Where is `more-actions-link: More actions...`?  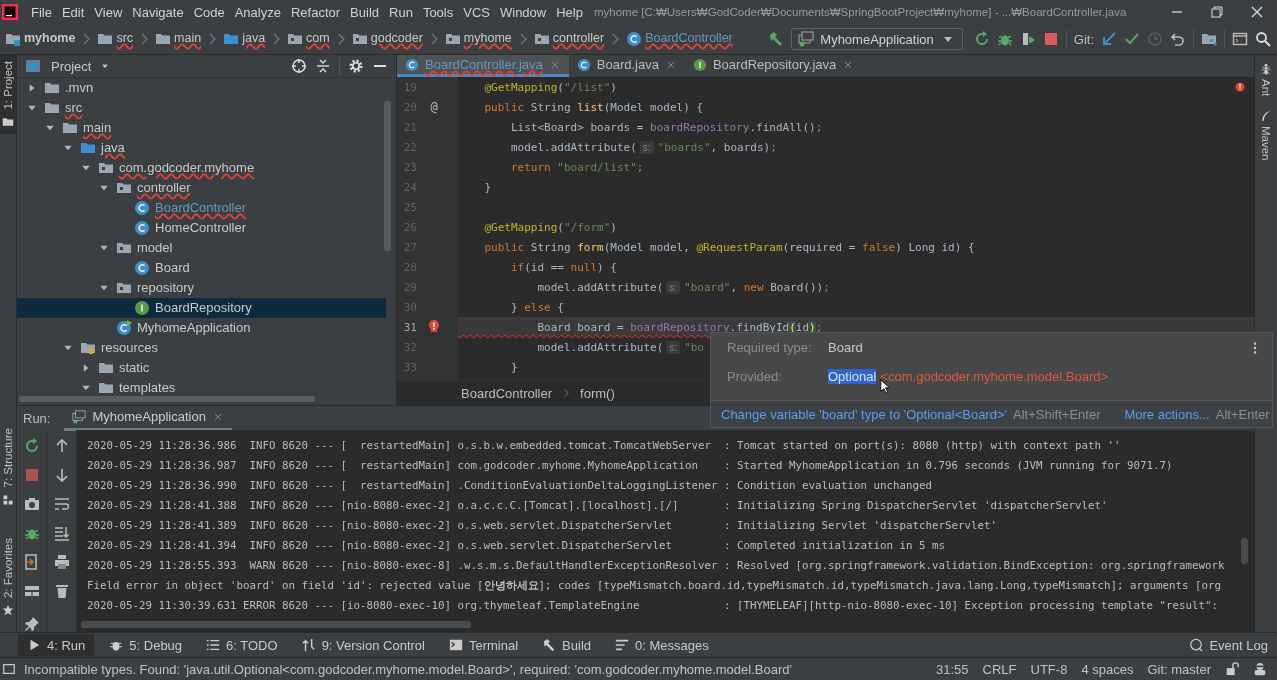 more-actions-link: More actions... is located at coordinates (1167, 414).